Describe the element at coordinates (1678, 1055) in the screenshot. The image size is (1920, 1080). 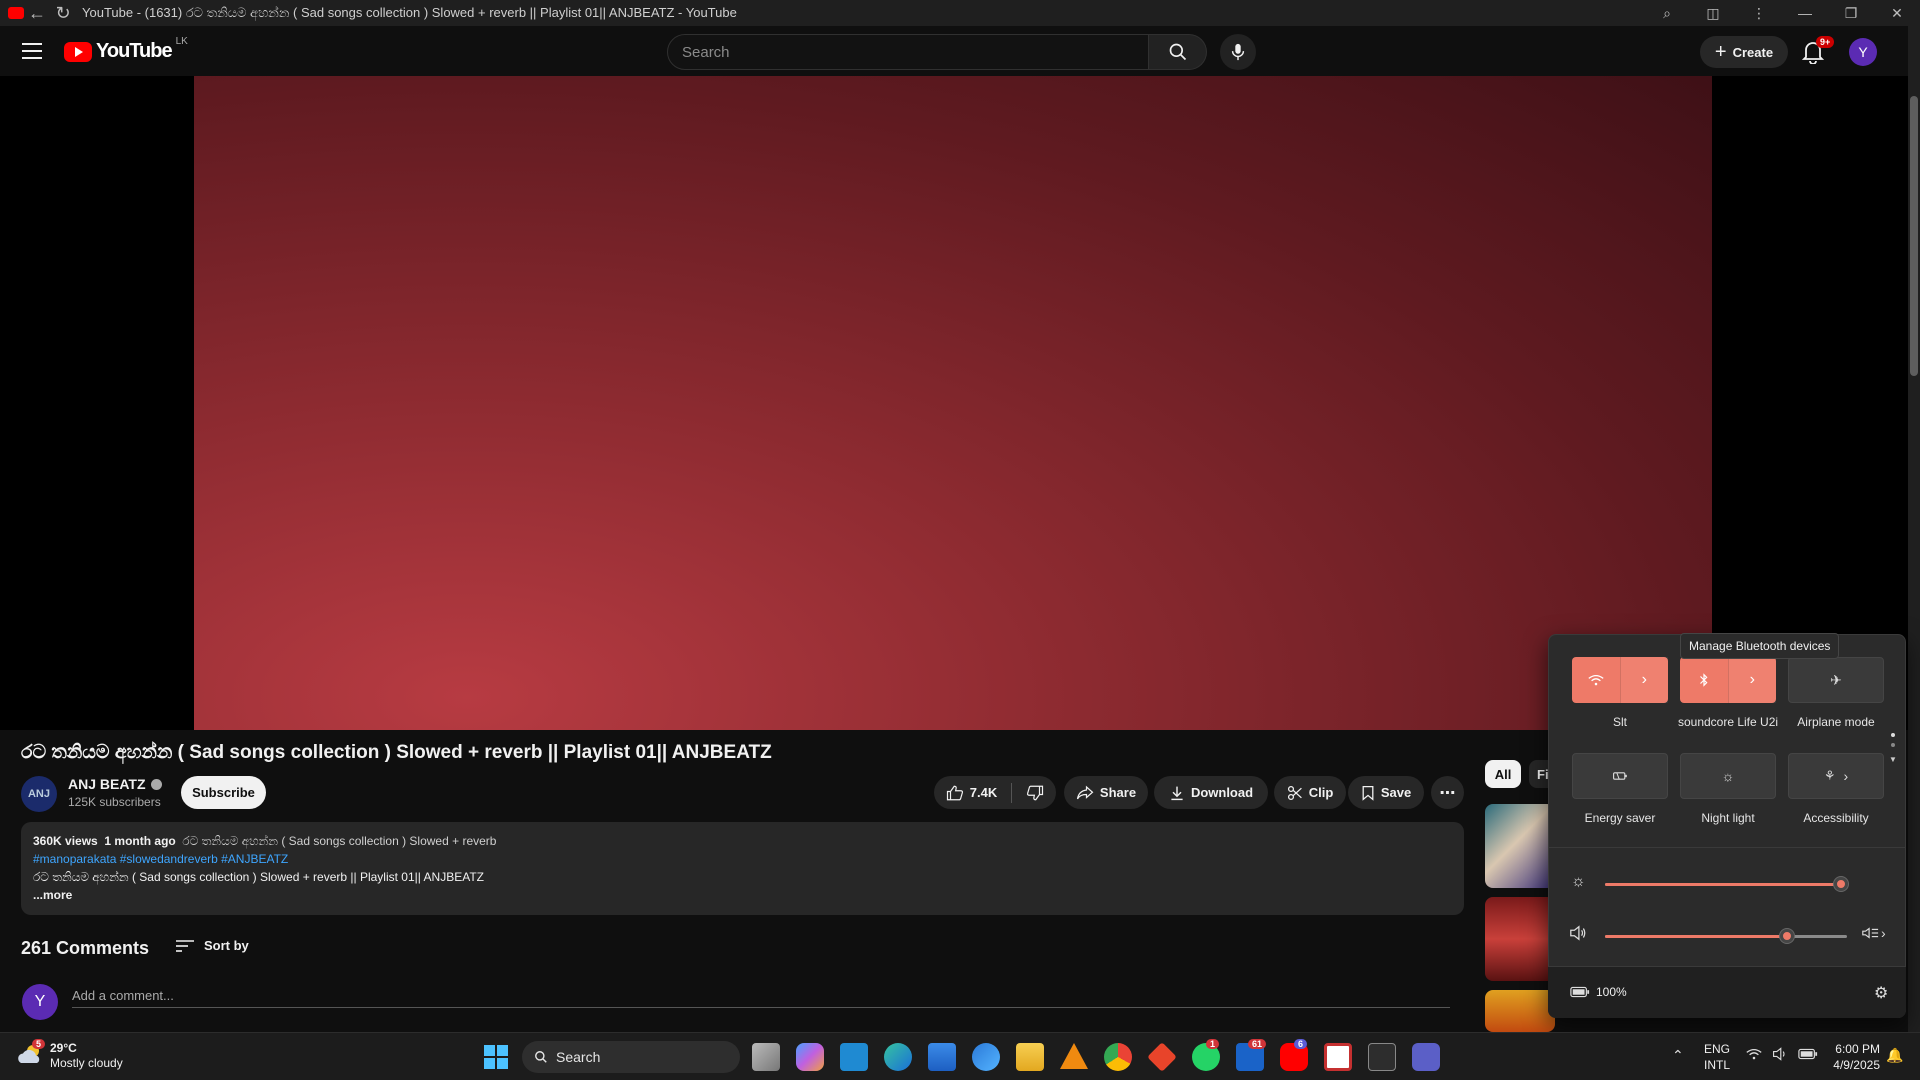
I see `tray-overflow-icon: ⌃` at that location.